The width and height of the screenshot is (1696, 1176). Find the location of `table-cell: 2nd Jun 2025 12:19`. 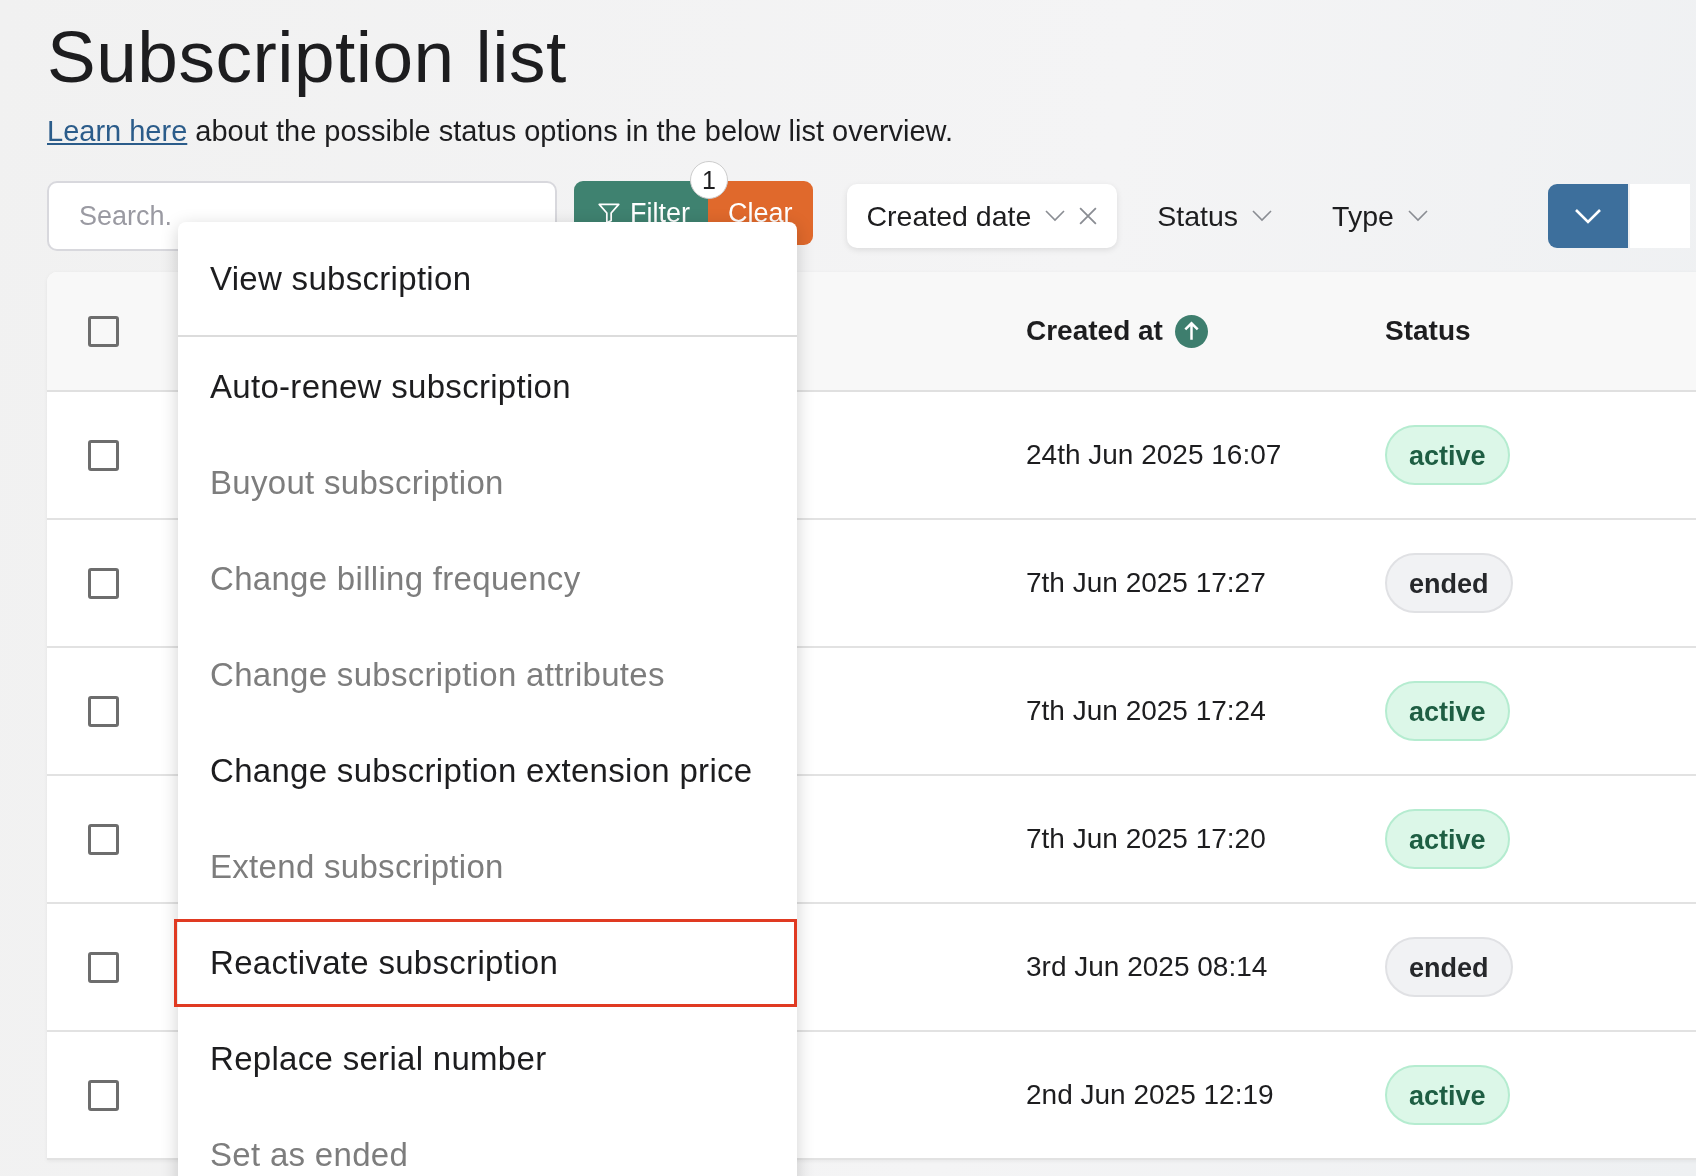

table-cell: 2nd Jun 2025 12:19 is located at coordinates (1150, 1095).